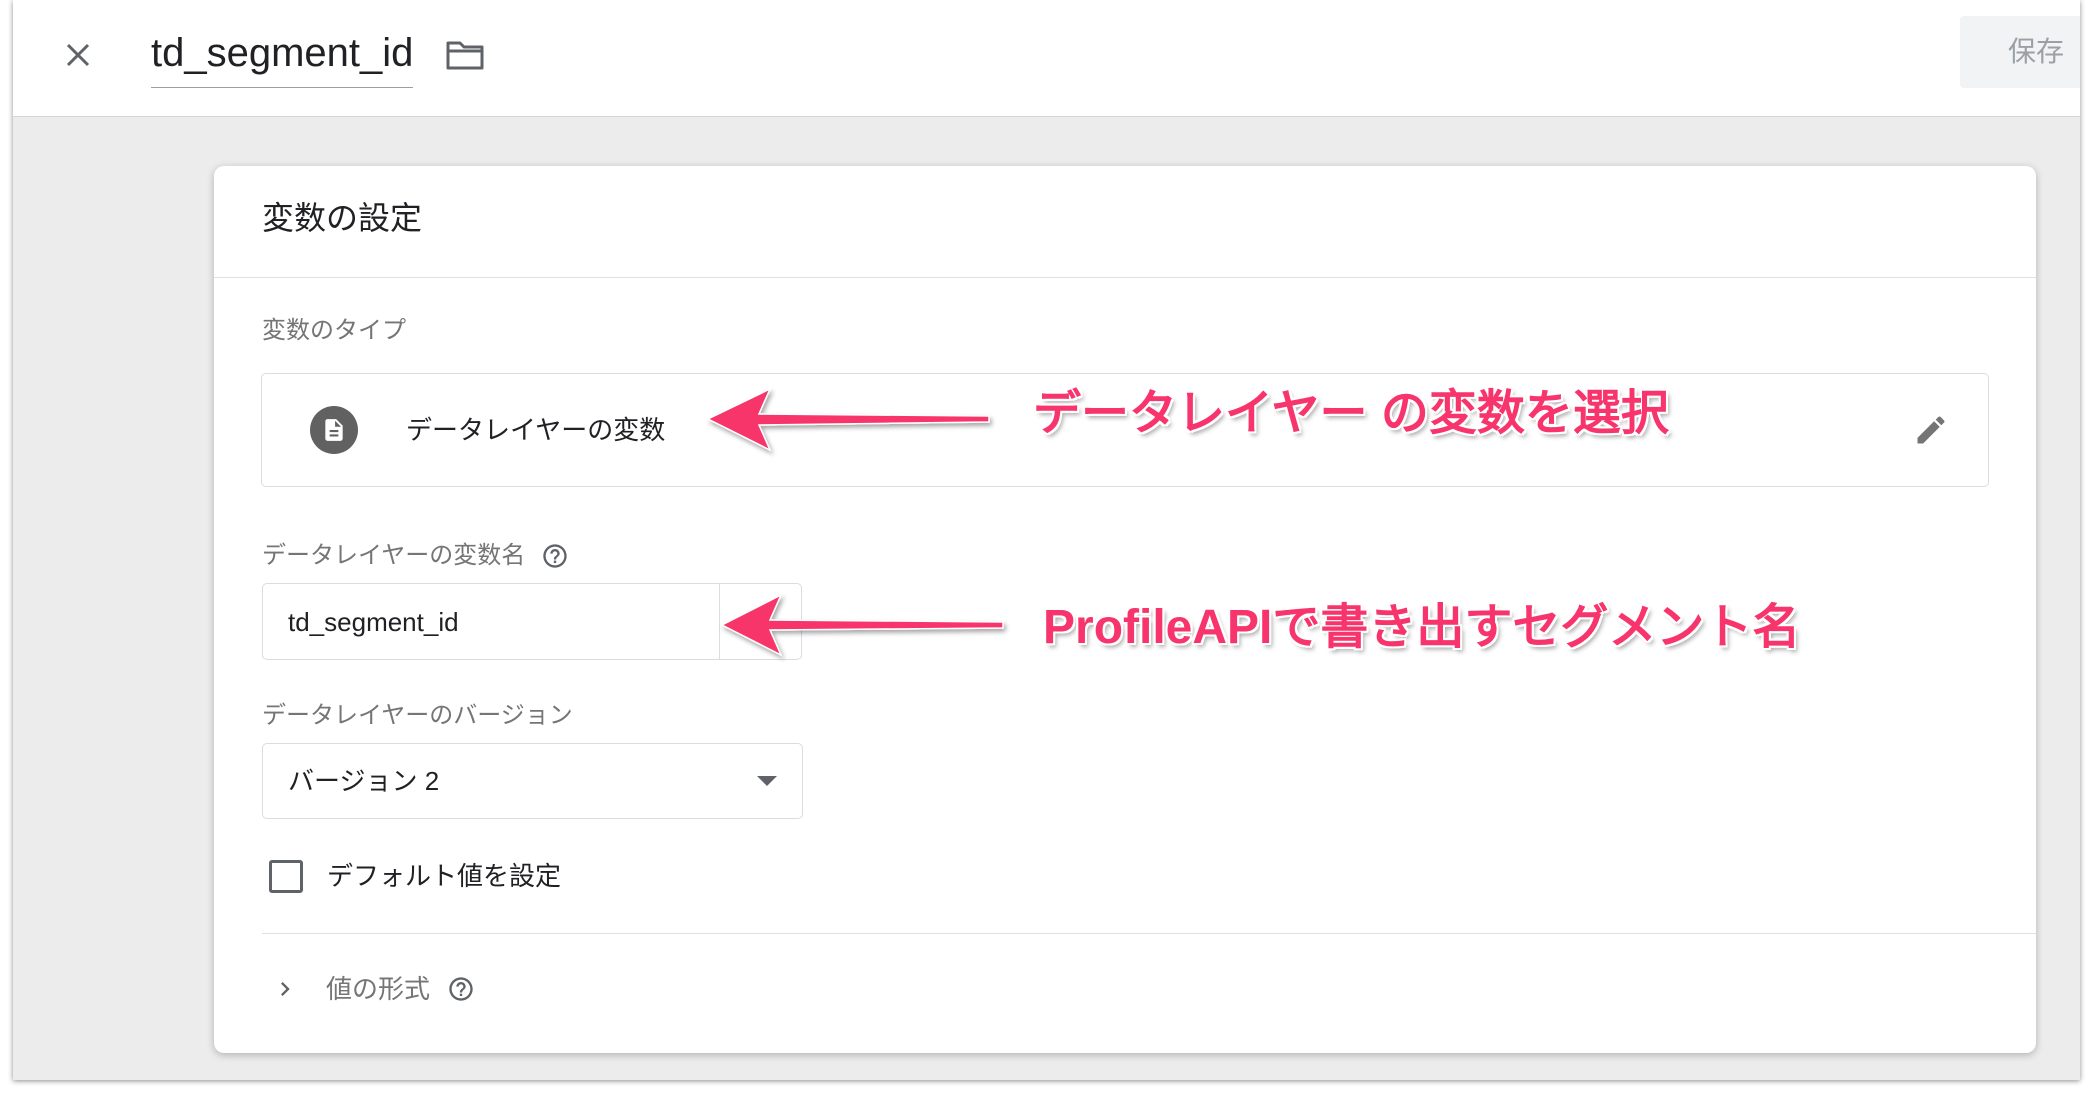 Image resolution: width=2096 pixels, height=1096 pixels. Describe the element at coordinates (1422, 627) in the screenshot. I see `annotation-segment-name: ProfileAPIで書き出すセグメント名` at that location.